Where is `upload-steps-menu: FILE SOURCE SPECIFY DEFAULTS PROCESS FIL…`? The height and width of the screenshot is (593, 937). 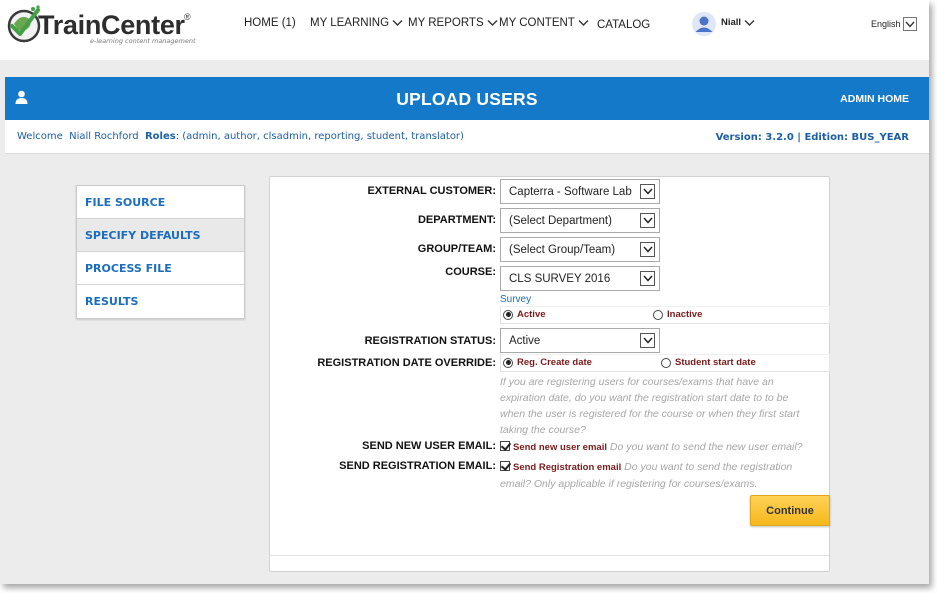 upload-steps-menu: FILE SOURCE SPECIFY DEFAULTS PROCESS FIL… is located at coordinates (160, 252).